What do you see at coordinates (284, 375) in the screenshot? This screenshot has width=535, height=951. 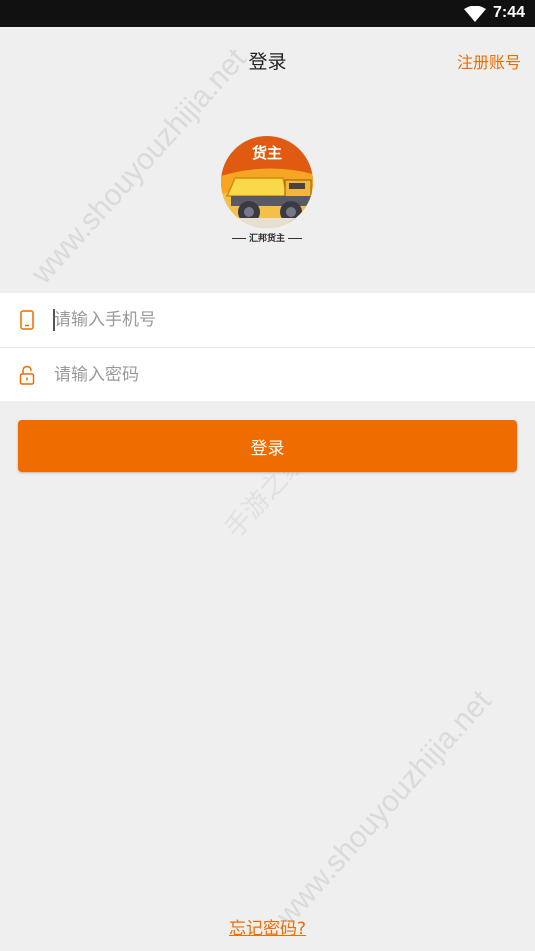 I see `password-input` at bounding box center [284, 375].